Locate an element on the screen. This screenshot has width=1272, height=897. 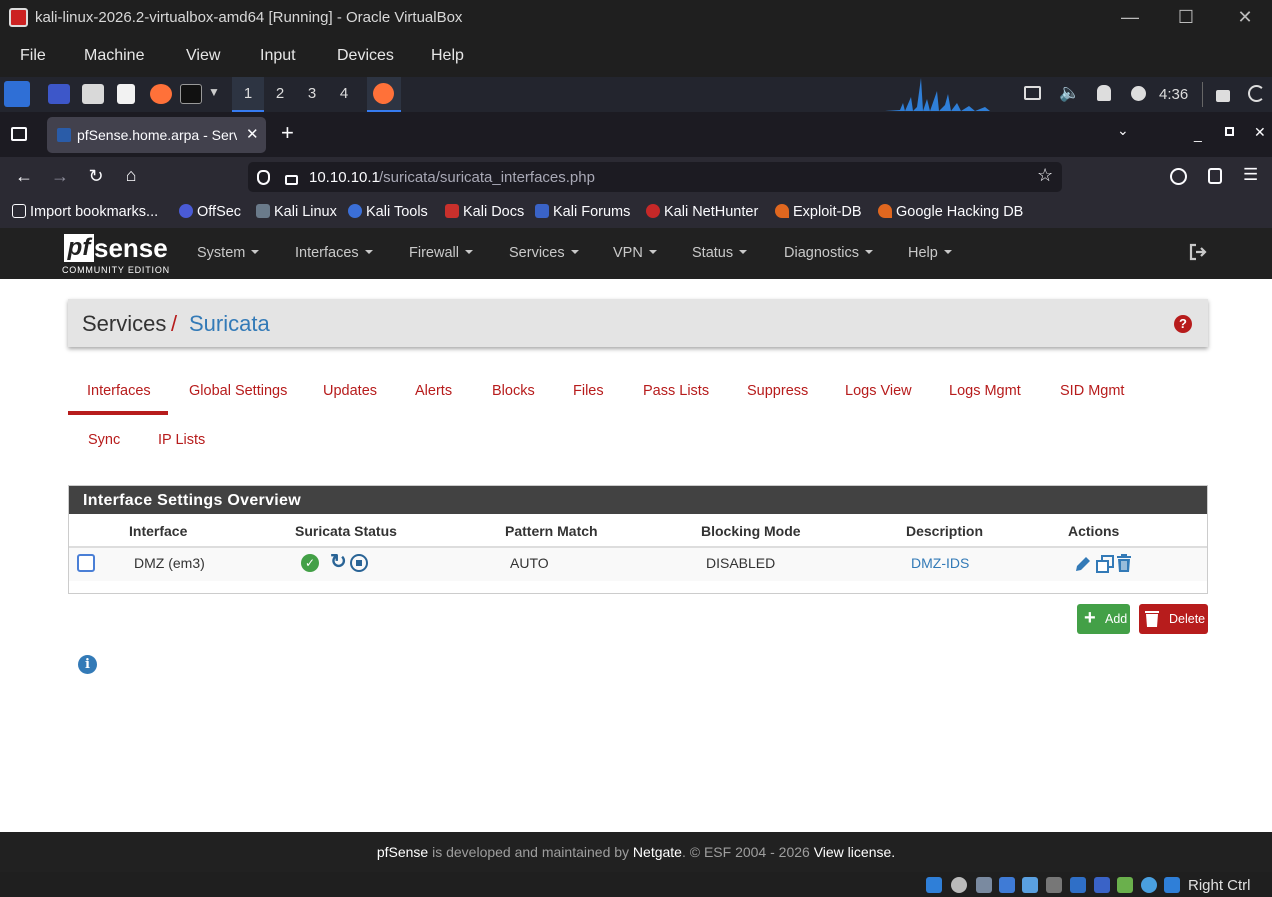
stop-circle-icon is located at coordinates (359, 563).